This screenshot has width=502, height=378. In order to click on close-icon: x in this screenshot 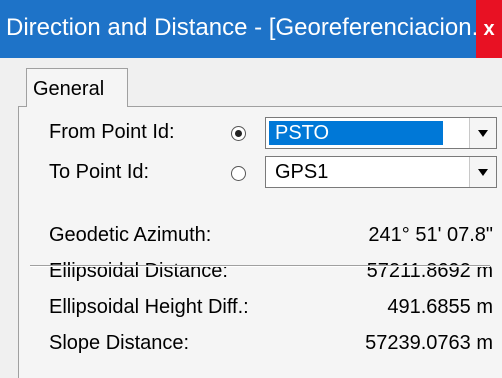, I will do `click(489, 29)`.